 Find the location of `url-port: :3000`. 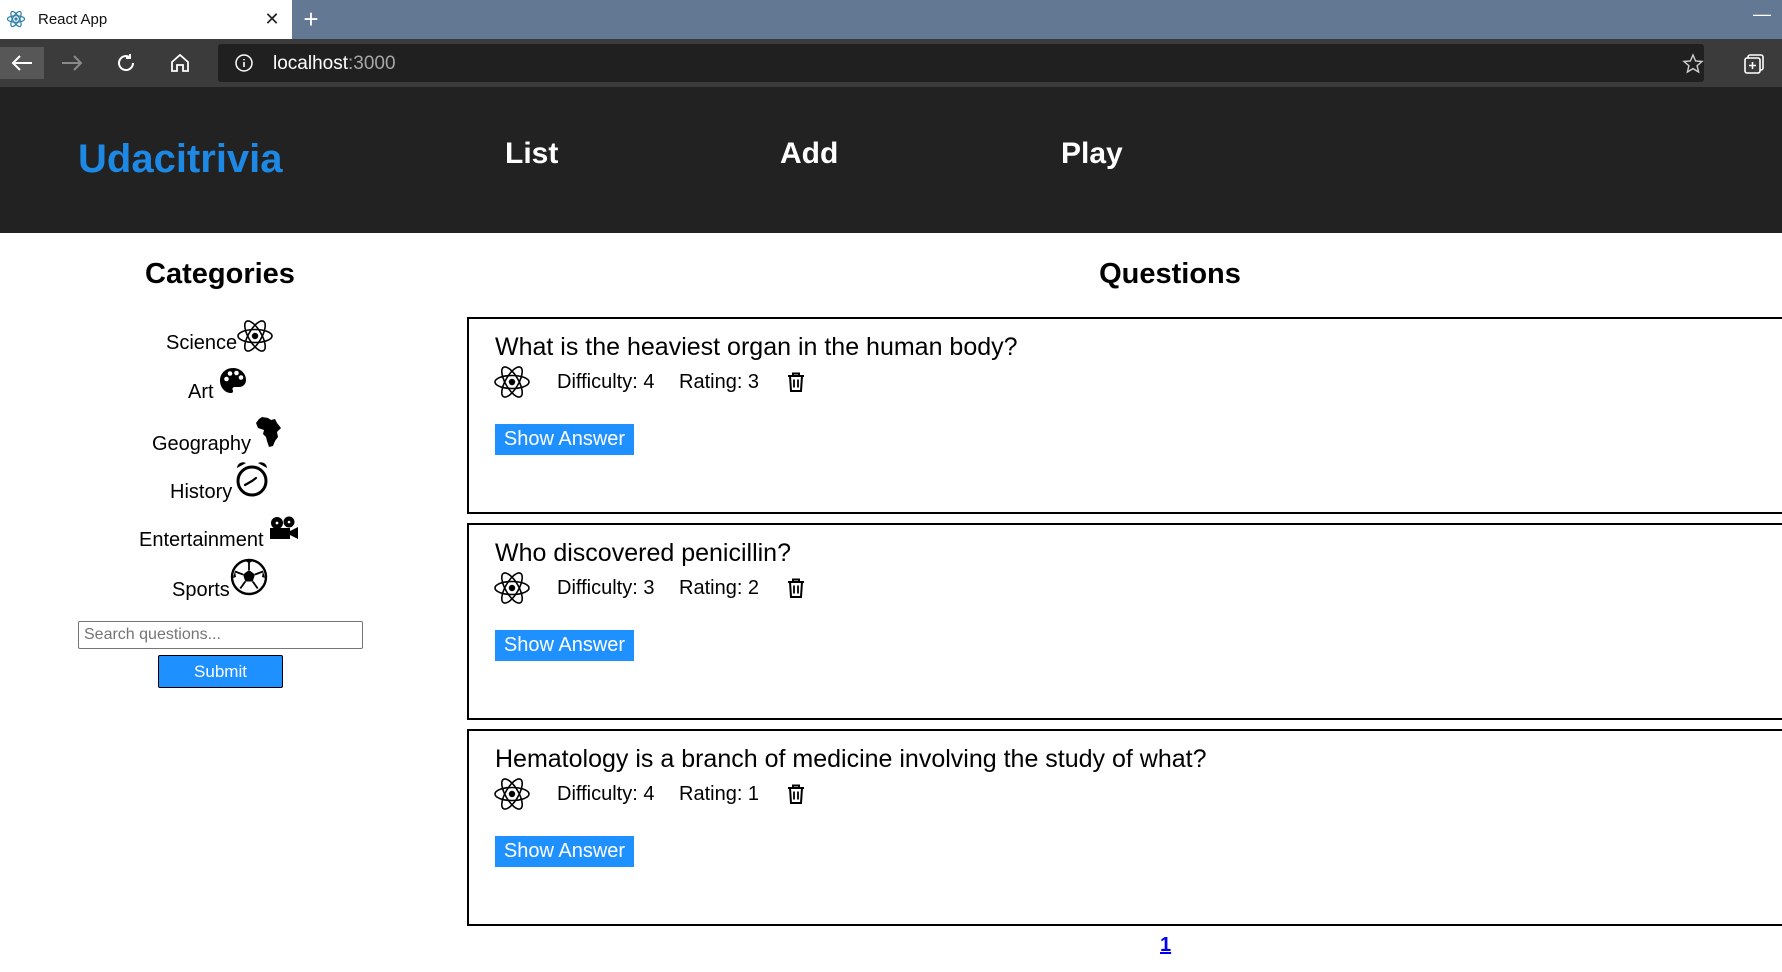

url-port: :3000 is located at coordinates (372, 63).